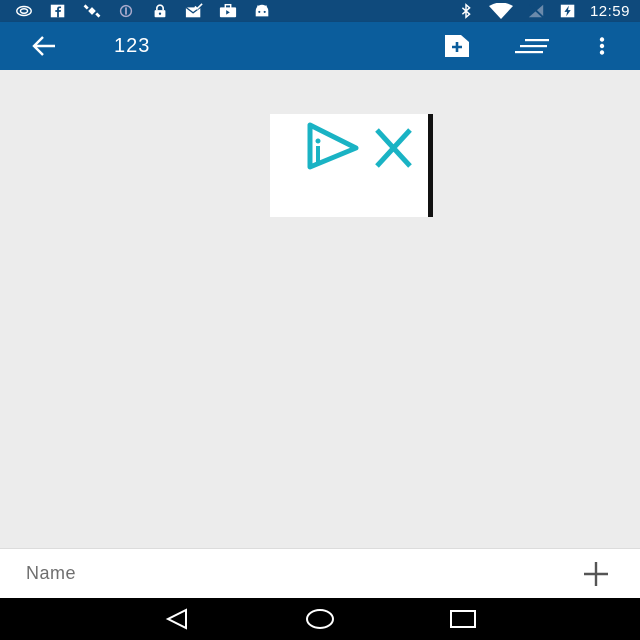 This screenshot has width=640, height=640. What do you see at coordinates (501, 11) in the screenshot?
I see `wifi-icon` at bounding box center [501, 11].